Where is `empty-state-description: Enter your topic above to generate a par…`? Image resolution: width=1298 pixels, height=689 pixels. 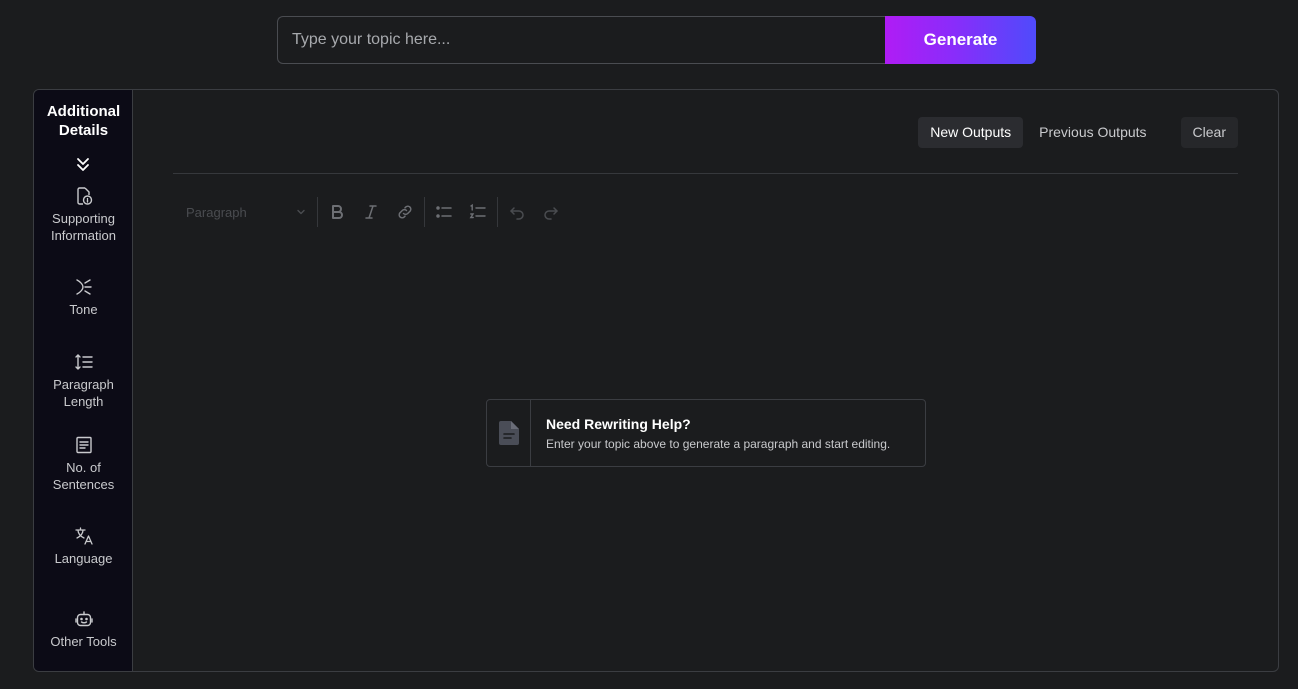 empty-state-description: Enter your topic above to generate a par… is located at coordinates (718, 444).